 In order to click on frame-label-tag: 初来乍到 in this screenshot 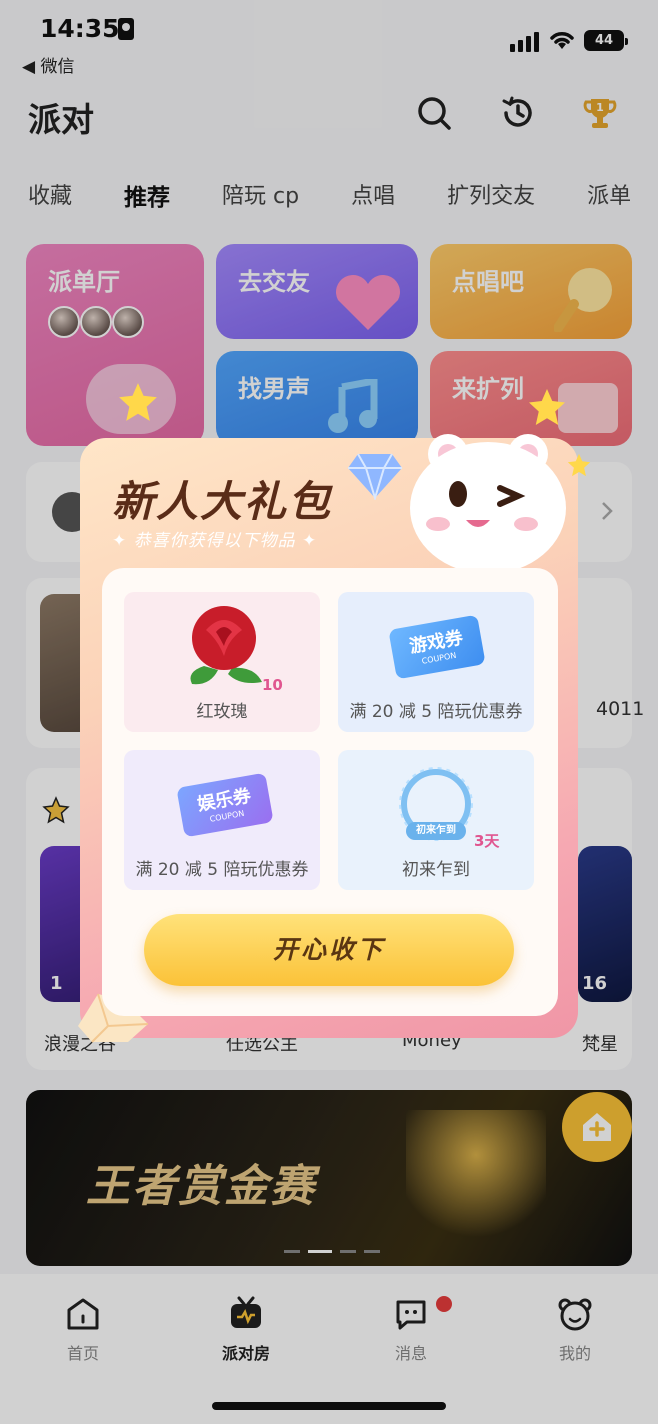, I will do `click(436, 831)`.